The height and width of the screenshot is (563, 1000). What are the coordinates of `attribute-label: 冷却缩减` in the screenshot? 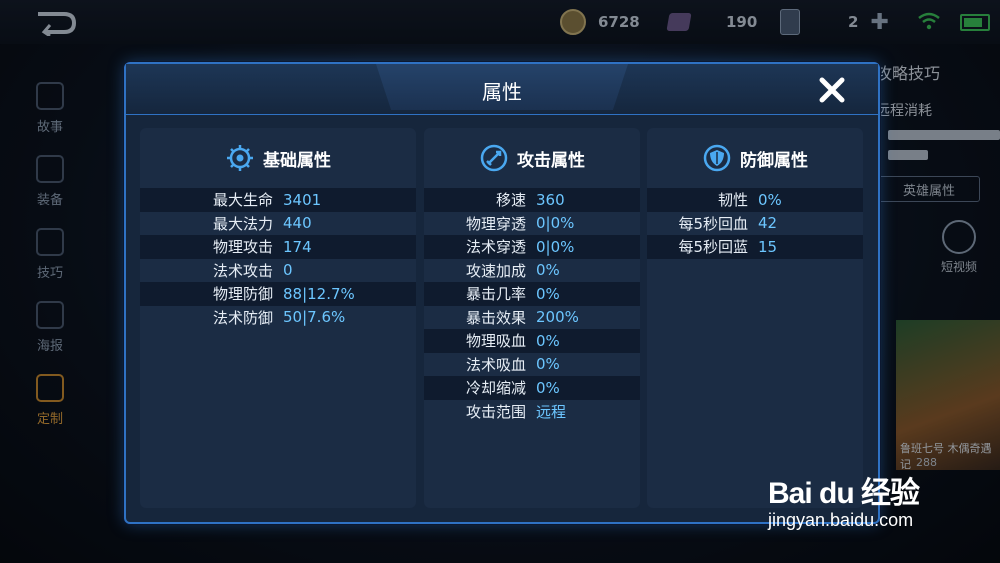 It's located at (495, 388).